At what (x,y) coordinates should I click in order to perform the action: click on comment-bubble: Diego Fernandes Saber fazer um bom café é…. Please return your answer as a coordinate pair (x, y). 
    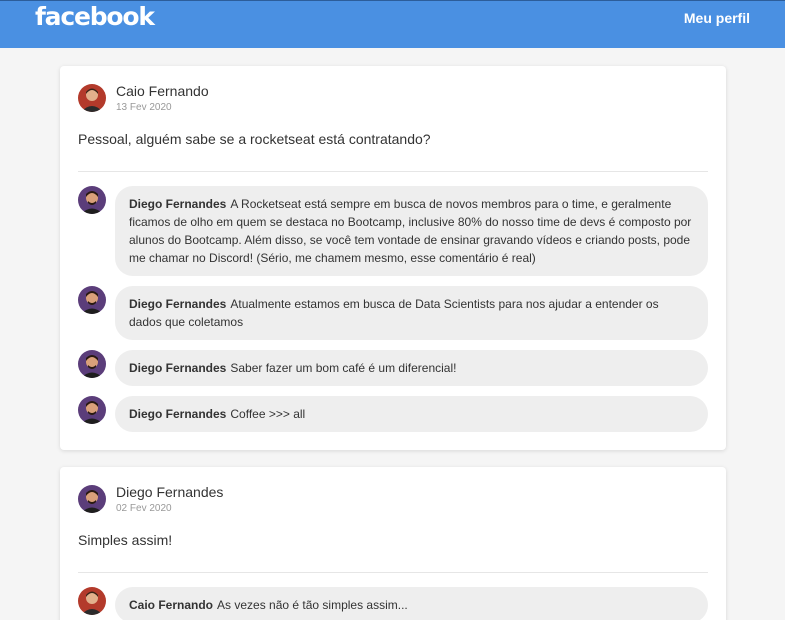
    Looking at the image, I should click on (411, 368).